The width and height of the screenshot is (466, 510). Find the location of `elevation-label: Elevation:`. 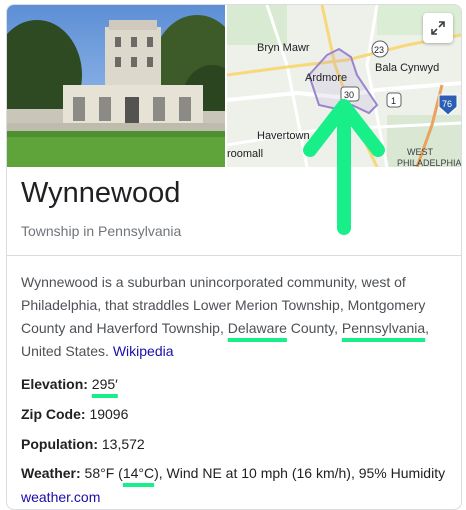

elevation-label: Elevation: is located at coordinates (54, 384).